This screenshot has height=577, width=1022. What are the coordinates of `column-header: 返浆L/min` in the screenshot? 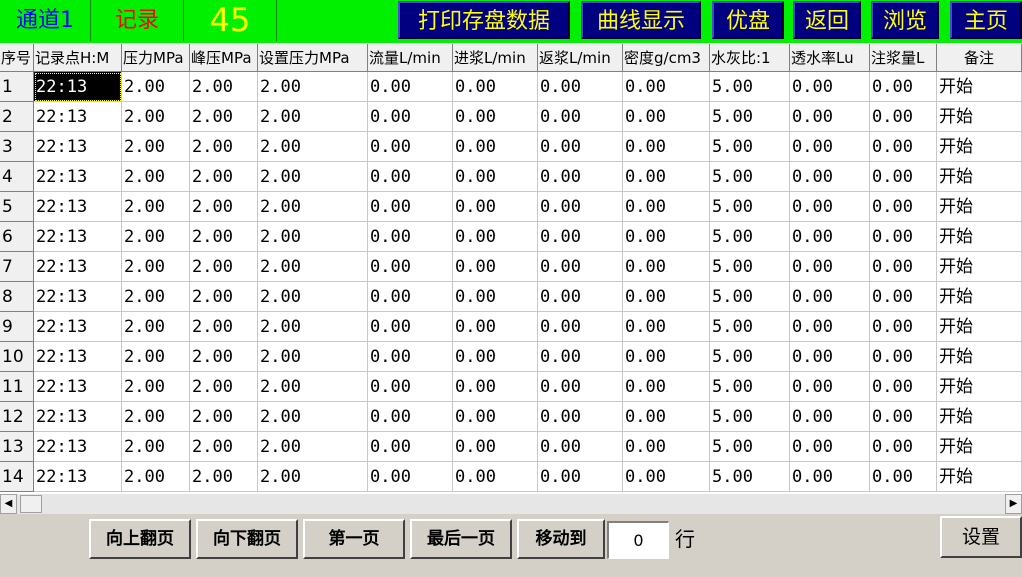 It's located at (580, 58).